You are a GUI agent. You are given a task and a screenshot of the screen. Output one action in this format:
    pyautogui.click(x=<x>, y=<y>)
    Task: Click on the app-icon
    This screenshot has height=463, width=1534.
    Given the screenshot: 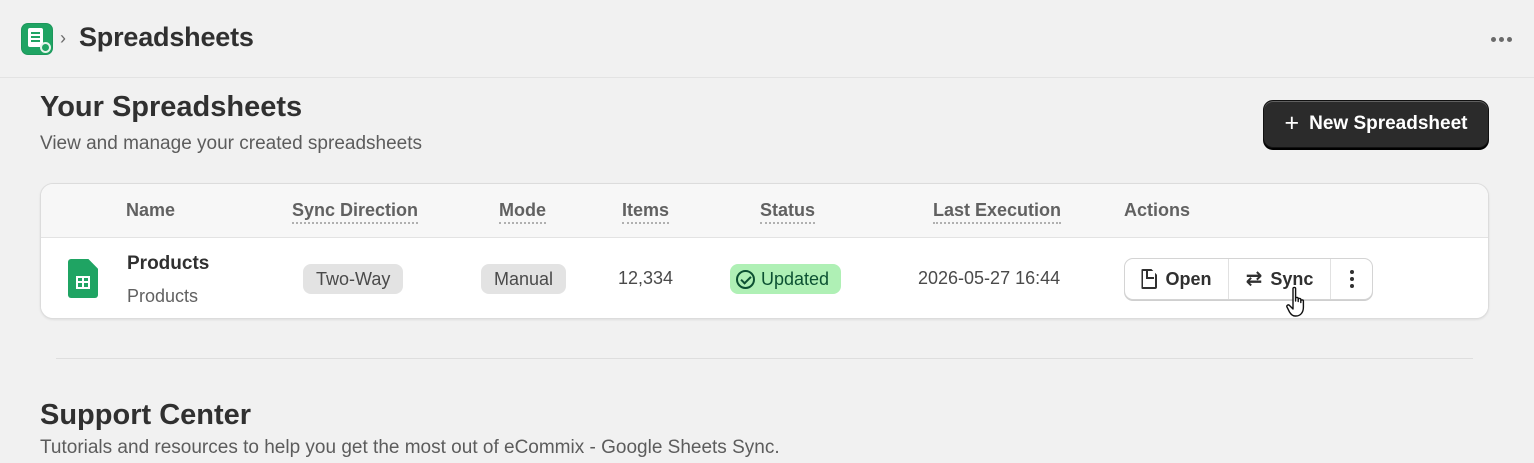 What is the action you would take?
    pyautogui.click(x=37, y=39)
    